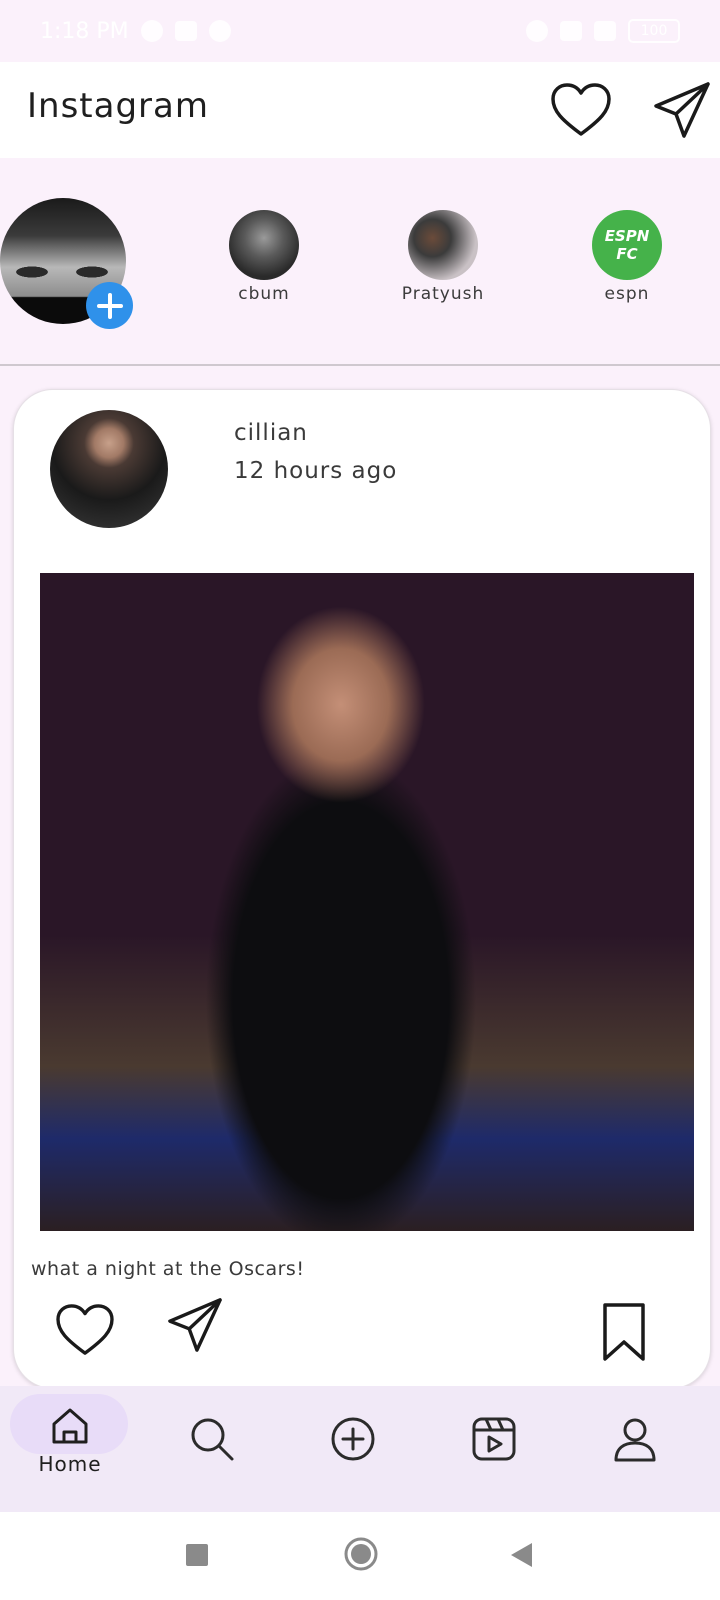  What do you see at coordinates (118, 106) in the screenshot?
I see `app-title: Instagram` at bounding box center [118, 106].